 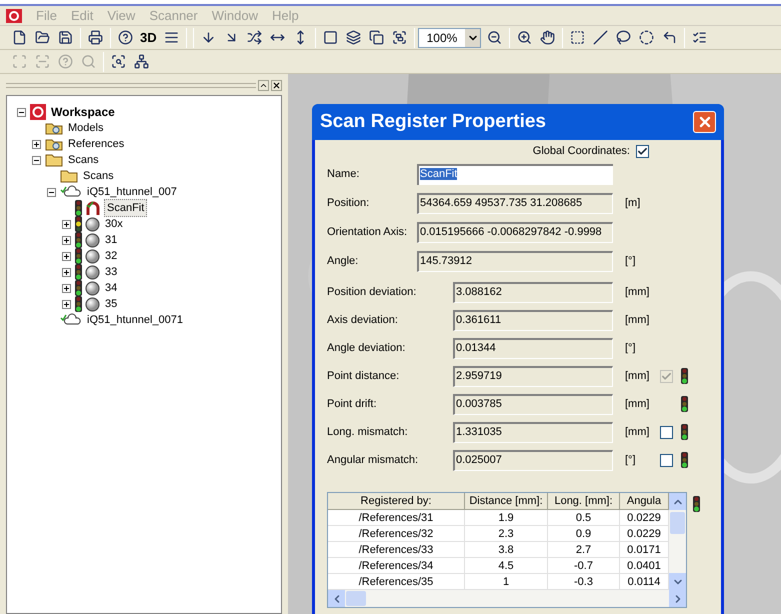 I want to click on field-label: Angle:, so click(x=343, y=262).